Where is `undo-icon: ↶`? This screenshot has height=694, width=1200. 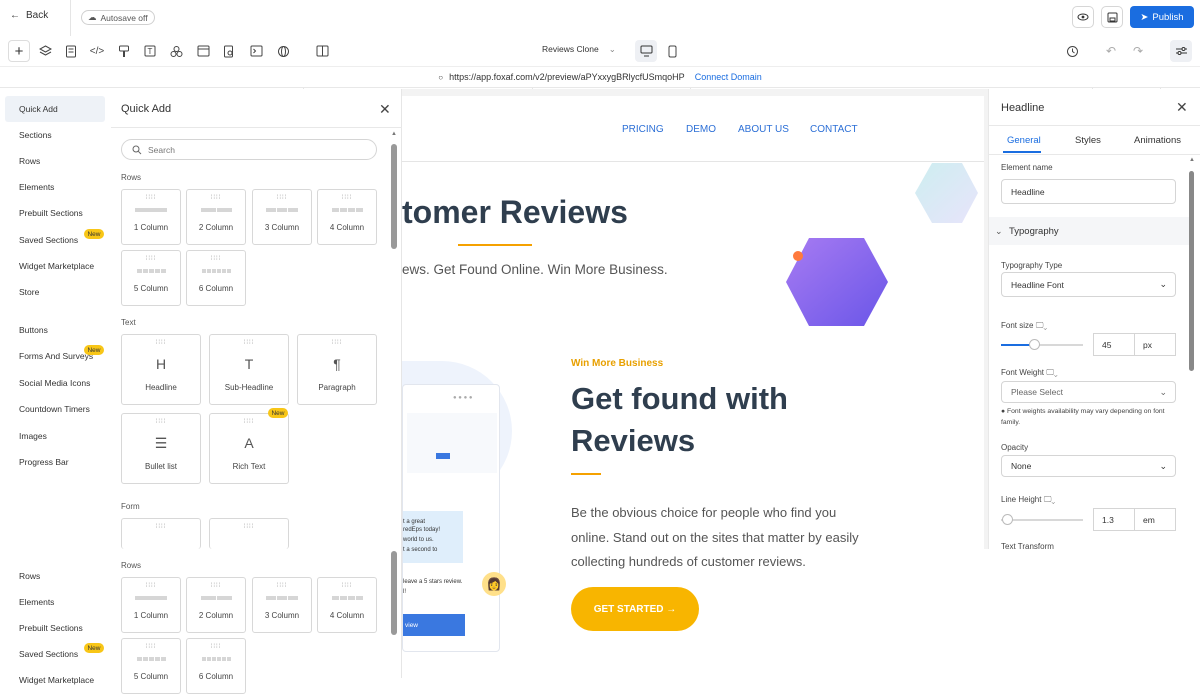
undo-icon: ↶ is located at coordinates (1111, 51).